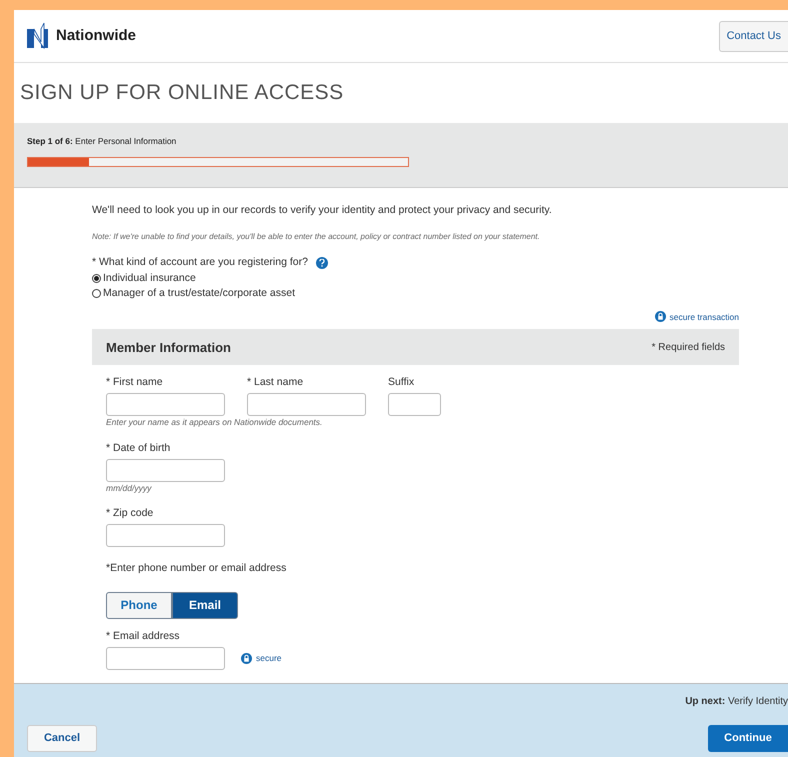 The image size is (788, 757). What do you see at coordinates (275, 382) in the screenshot?
I see `field-label: * Last name` at bounding box center [275, 382].